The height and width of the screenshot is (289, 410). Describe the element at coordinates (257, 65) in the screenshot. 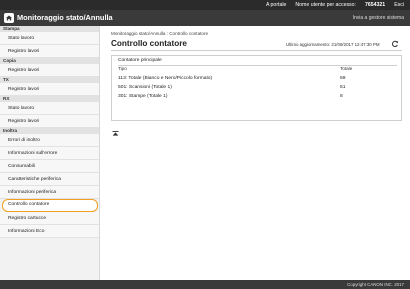

I see `panel-divider` at that location.